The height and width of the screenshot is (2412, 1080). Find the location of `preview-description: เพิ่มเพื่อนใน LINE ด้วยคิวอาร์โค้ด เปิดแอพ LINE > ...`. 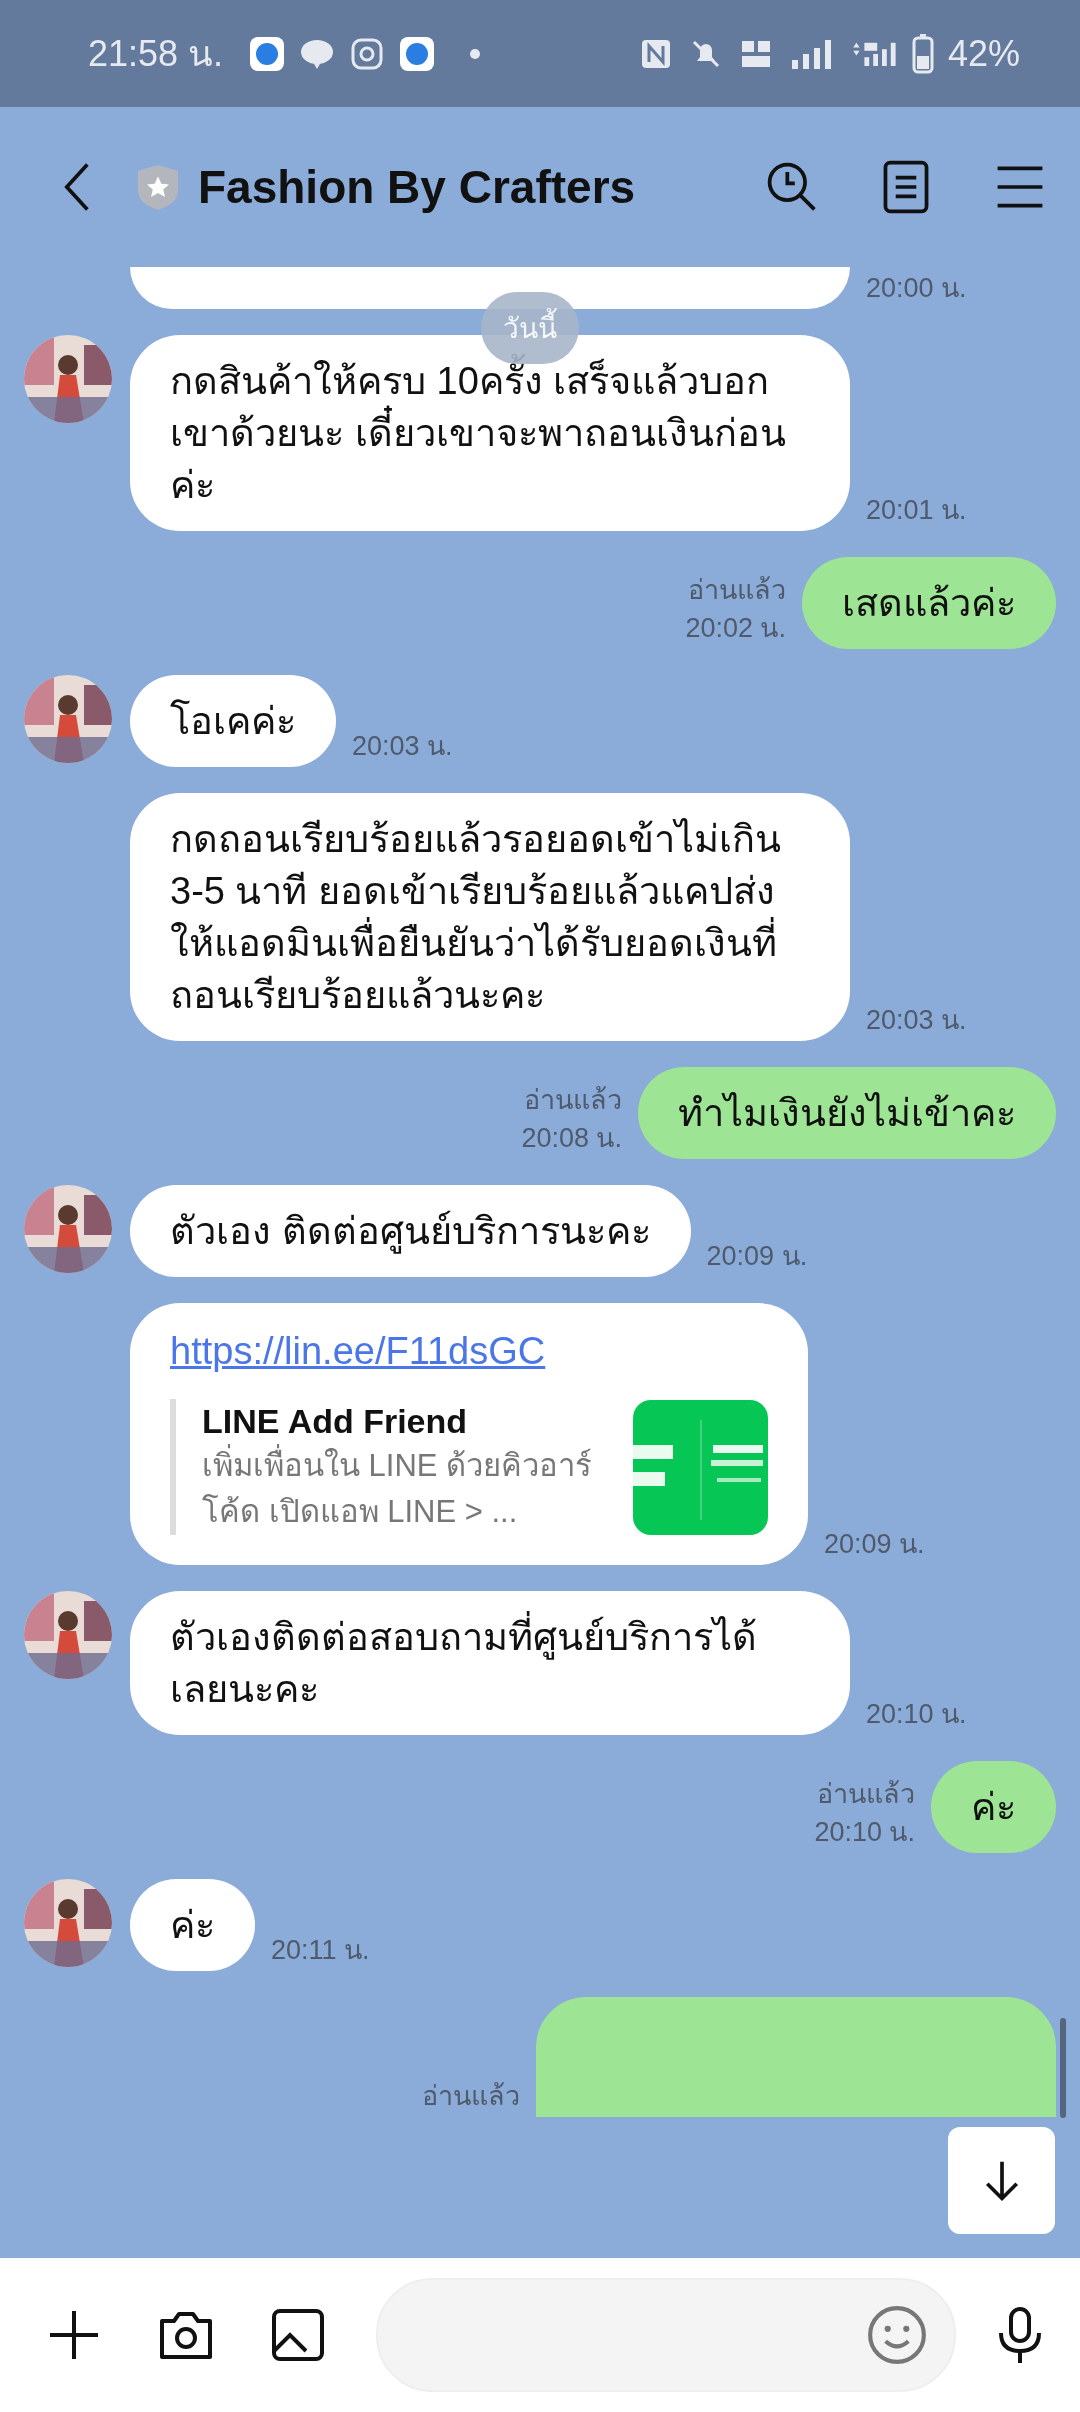

preview-description: เพิ่มเพื่อนใน LINE ด้วยคิวอาร์โค้ด เปิดแอพ LINE > ... is located at coordinates (409, 1489).